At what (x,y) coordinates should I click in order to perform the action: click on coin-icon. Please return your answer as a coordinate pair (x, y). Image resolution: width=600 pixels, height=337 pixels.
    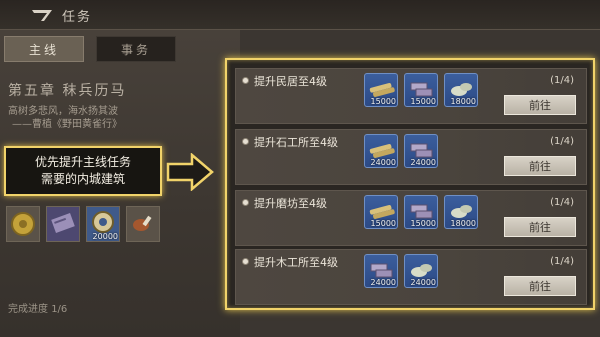
    Looking at the image, I should click on (23, 224).